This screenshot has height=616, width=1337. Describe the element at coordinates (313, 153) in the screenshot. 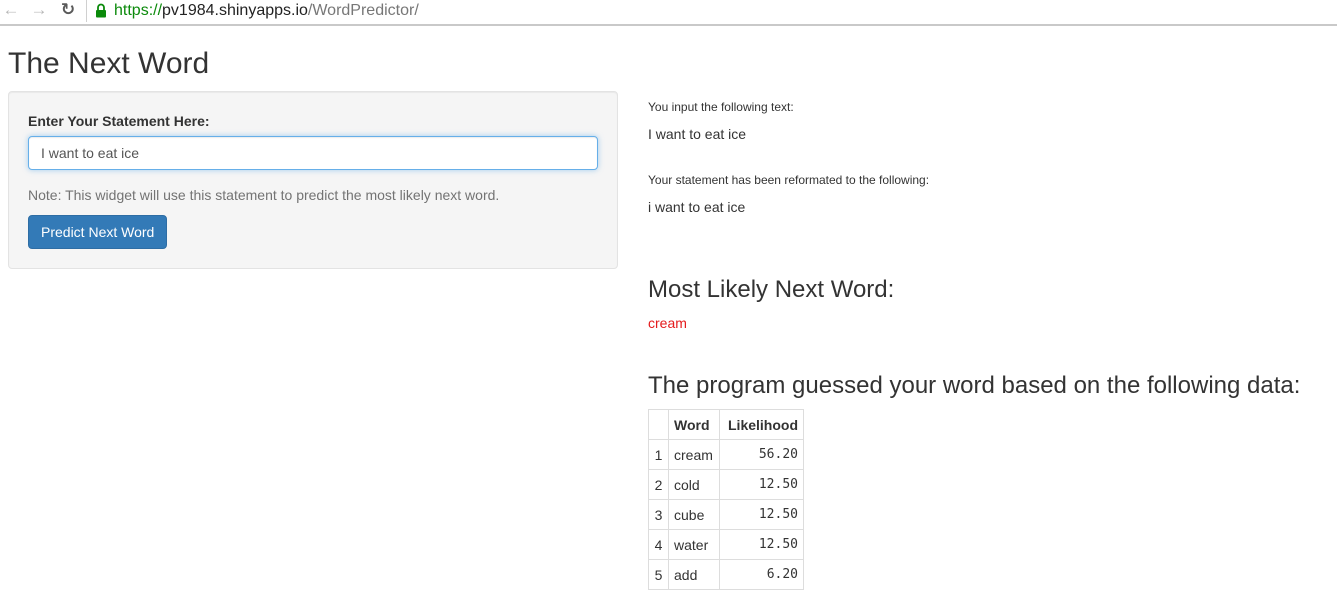

I see `statement-input` at that location.